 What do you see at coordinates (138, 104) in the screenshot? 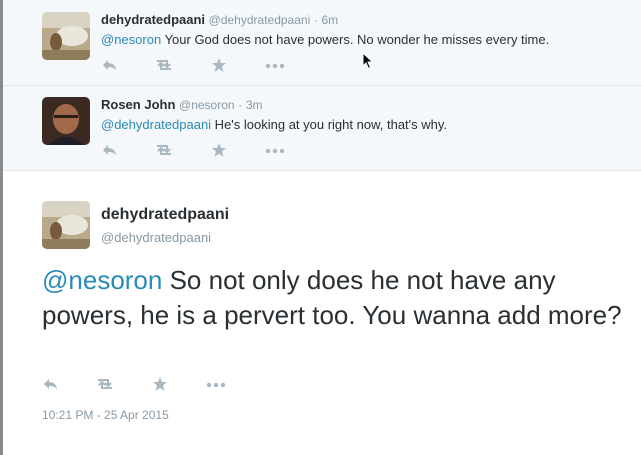
I see `author-fullname: Rosen John` at bounding box center [138, 104].